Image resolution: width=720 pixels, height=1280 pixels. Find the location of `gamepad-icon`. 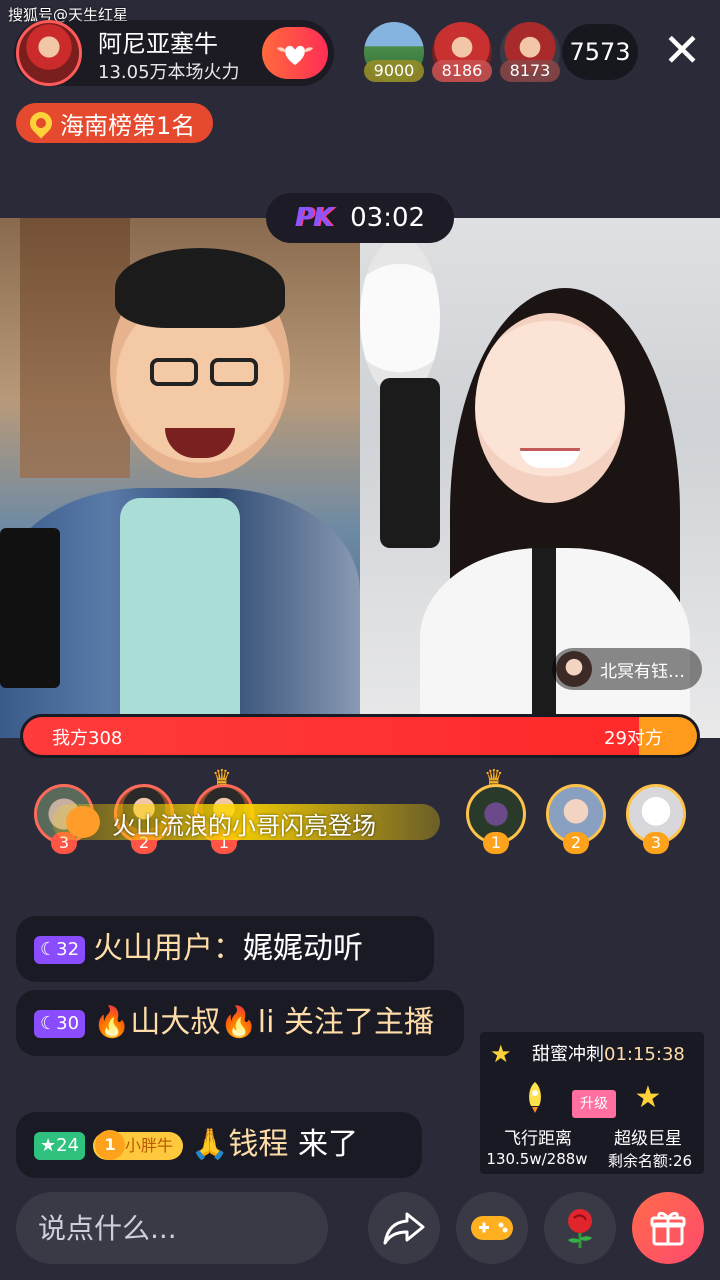

gamepad-icon is located at coordinates (492, 1228).